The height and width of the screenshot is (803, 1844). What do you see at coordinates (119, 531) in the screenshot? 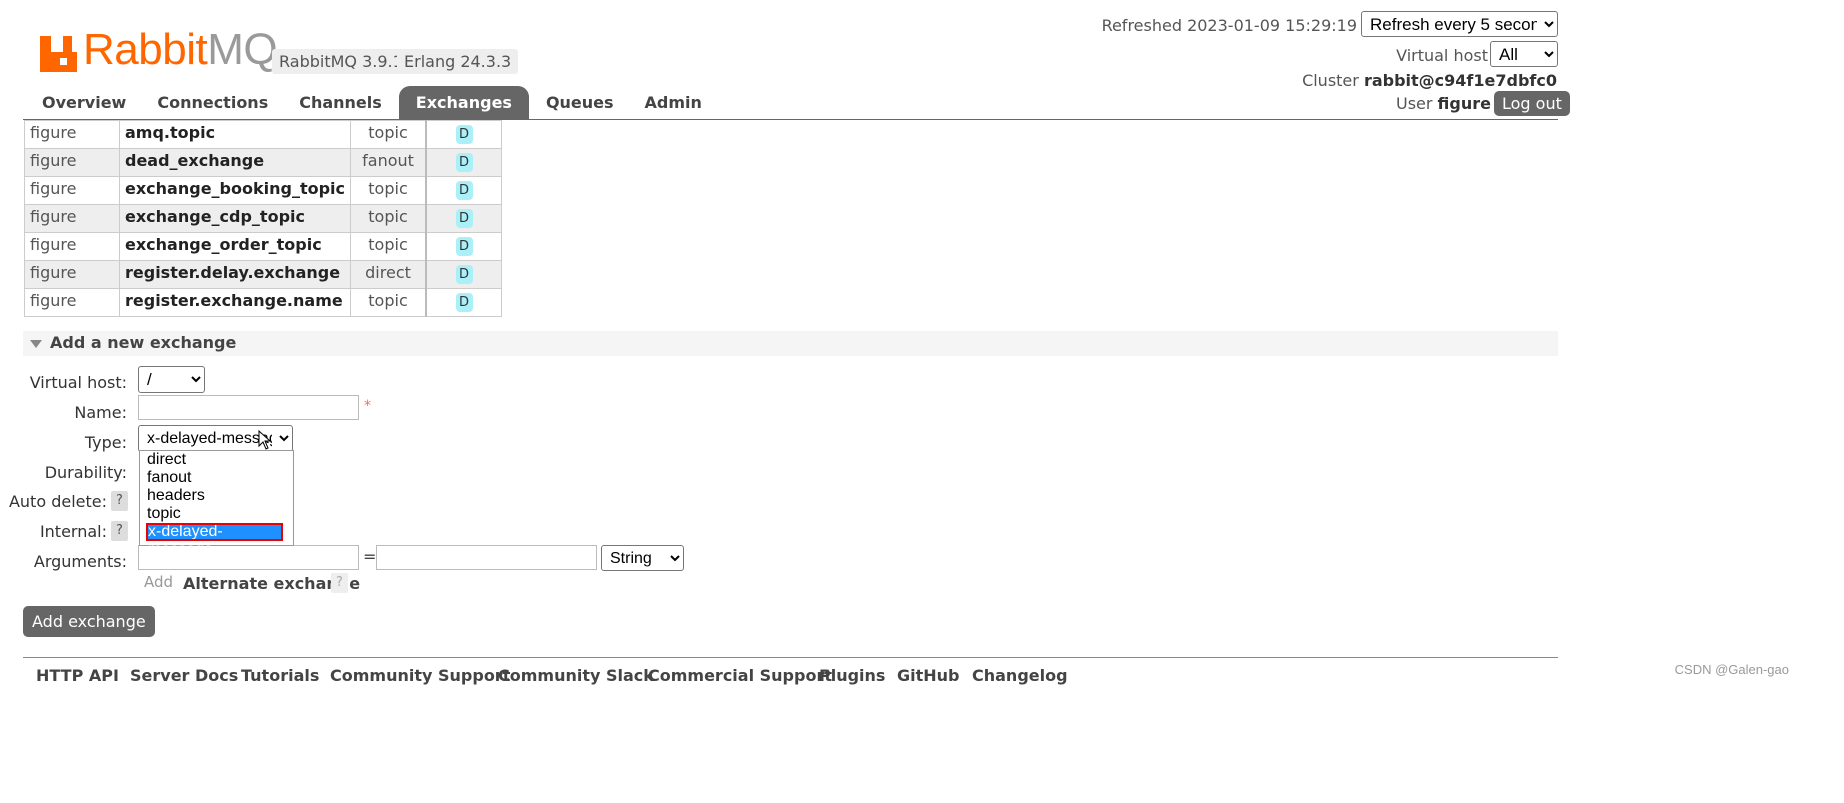
I see `internal-help-icon: ?` at bounding box center [119, 531].